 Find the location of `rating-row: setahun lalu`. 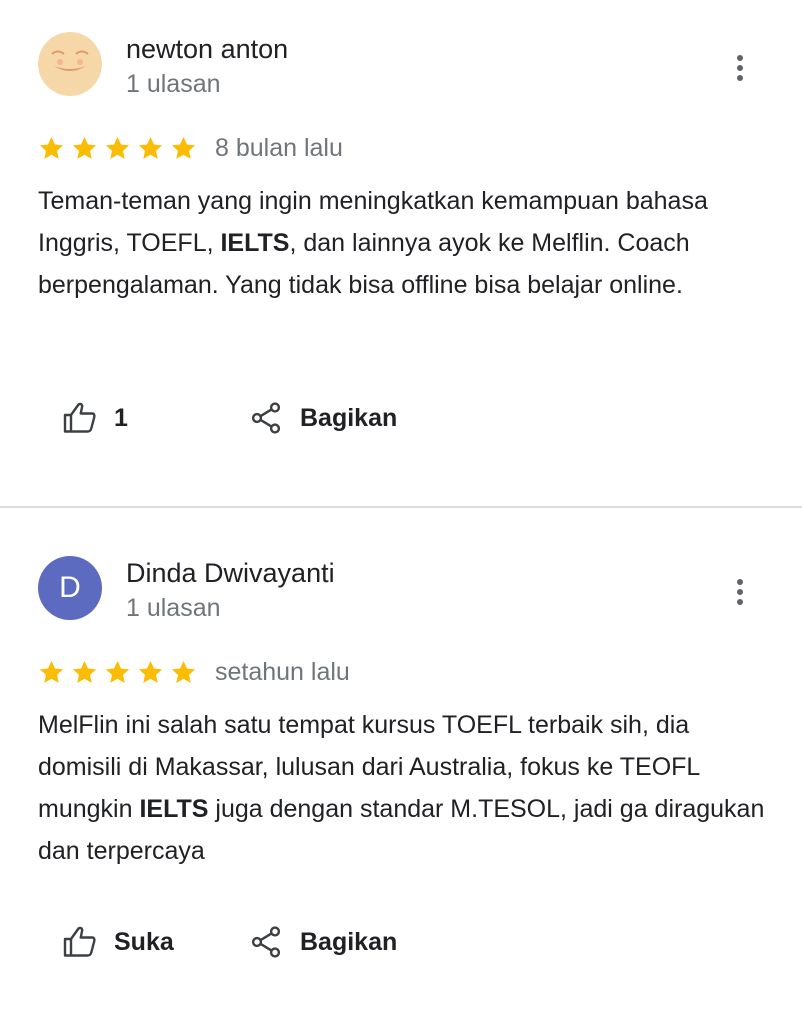

rating-row: setahun lalu is located at coordinates (194, 672).